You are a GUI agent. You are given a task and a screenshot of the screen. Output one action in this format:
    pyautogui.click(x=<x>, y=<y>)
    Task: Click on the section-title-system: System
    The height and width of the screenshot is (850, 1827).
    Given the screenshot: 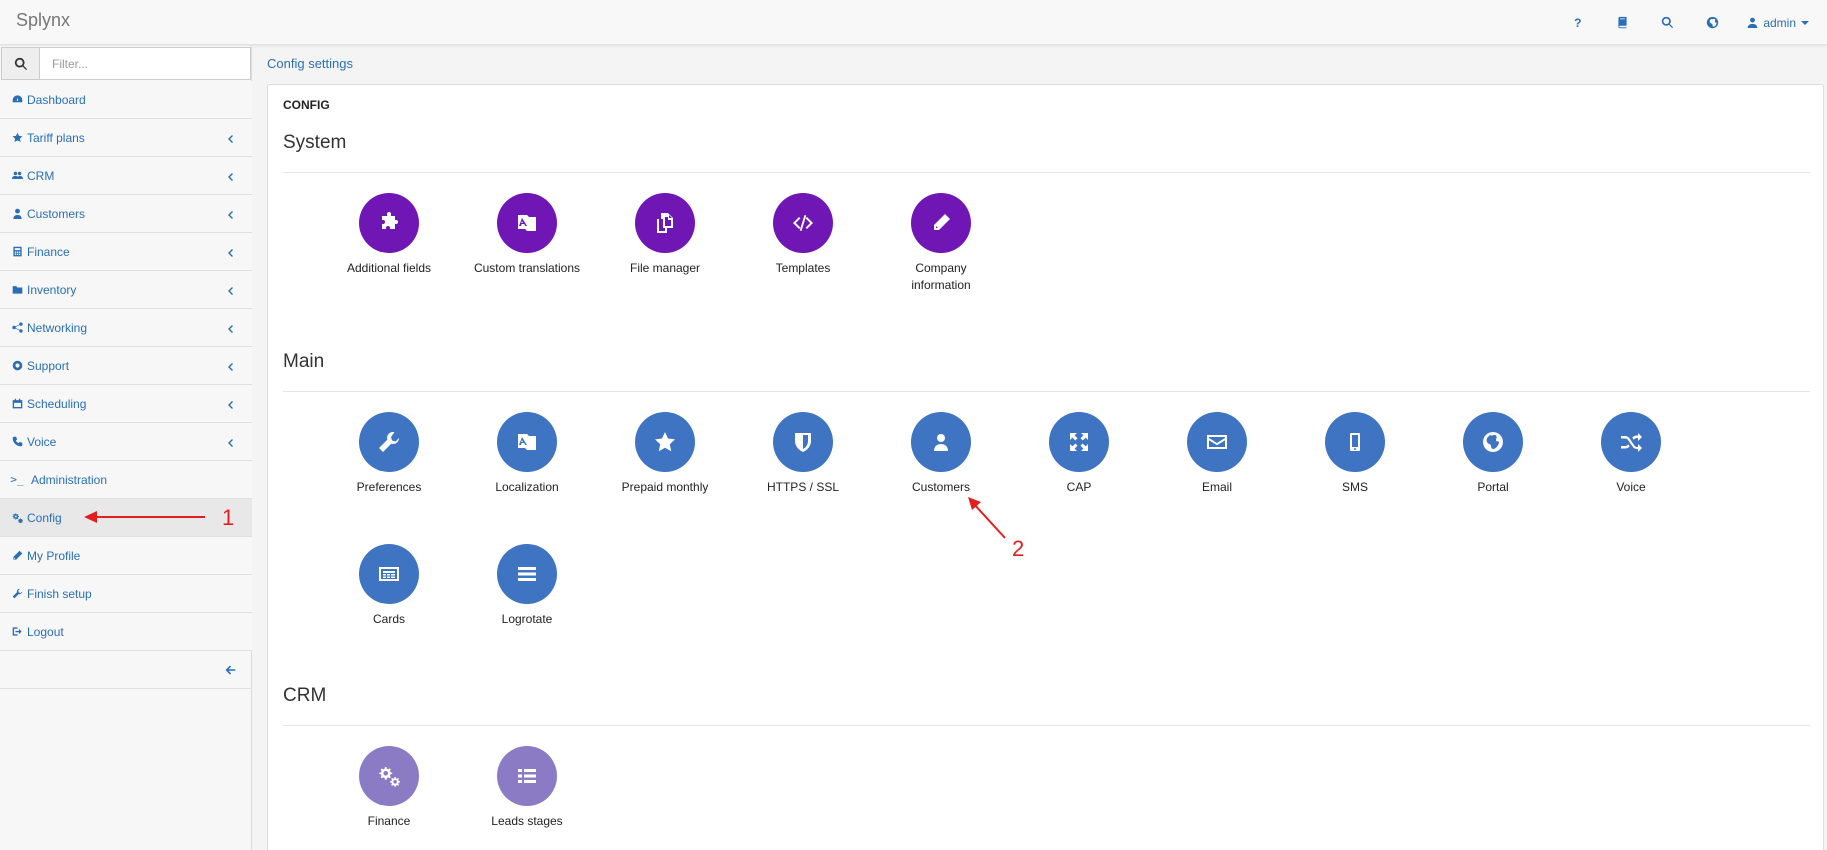 What is the action you would take?
    pyautogui.click(x=315, y=142)
    